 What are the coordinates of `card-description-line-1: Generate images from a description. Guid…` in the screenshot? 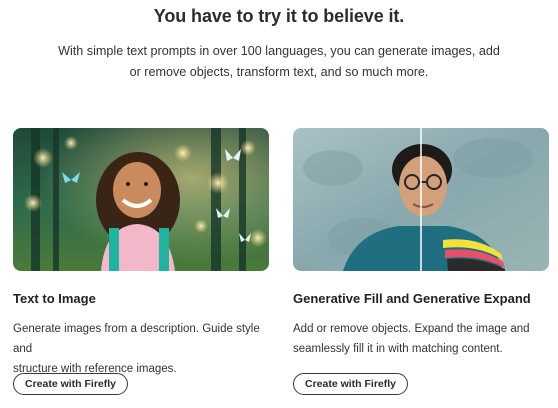 It's located at (136, 339).